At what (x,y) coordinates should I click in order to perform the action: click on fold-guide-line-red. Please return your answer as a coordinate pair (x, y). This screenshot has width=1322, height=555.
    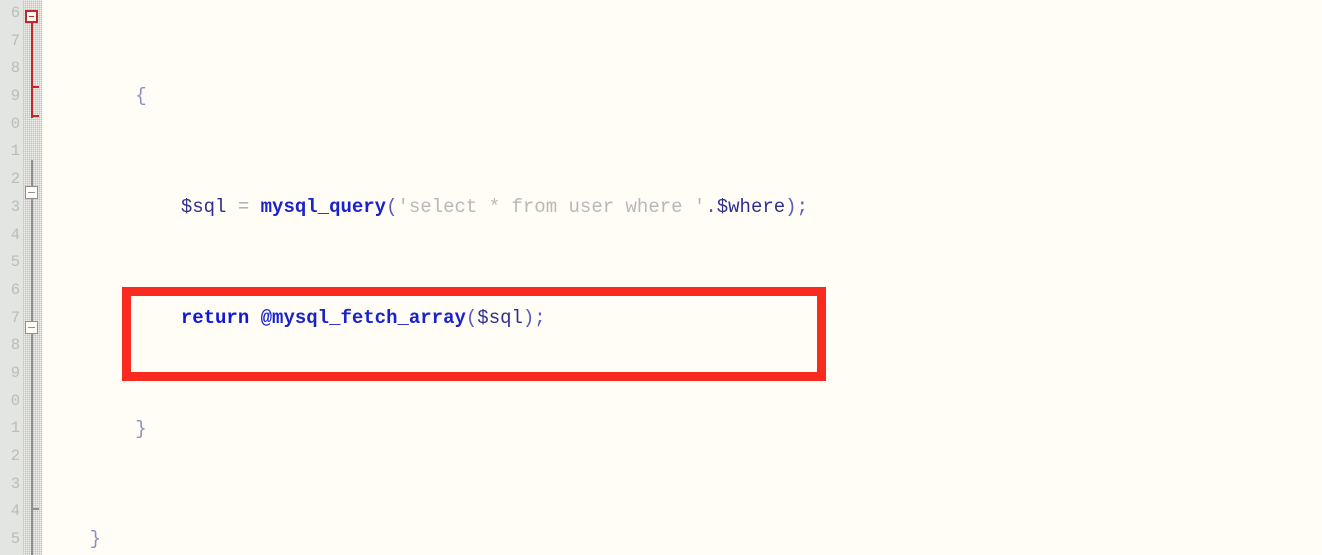
    Looking at the image, I should click on (32, 70).